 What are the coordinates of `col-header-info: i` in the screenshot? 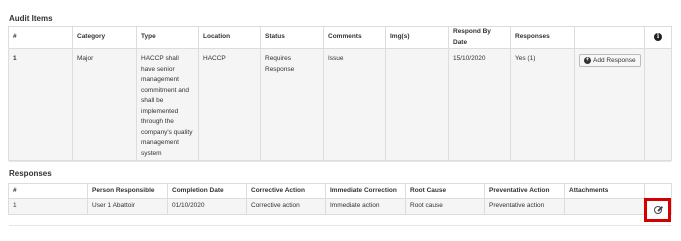 It's located at (658, 37).